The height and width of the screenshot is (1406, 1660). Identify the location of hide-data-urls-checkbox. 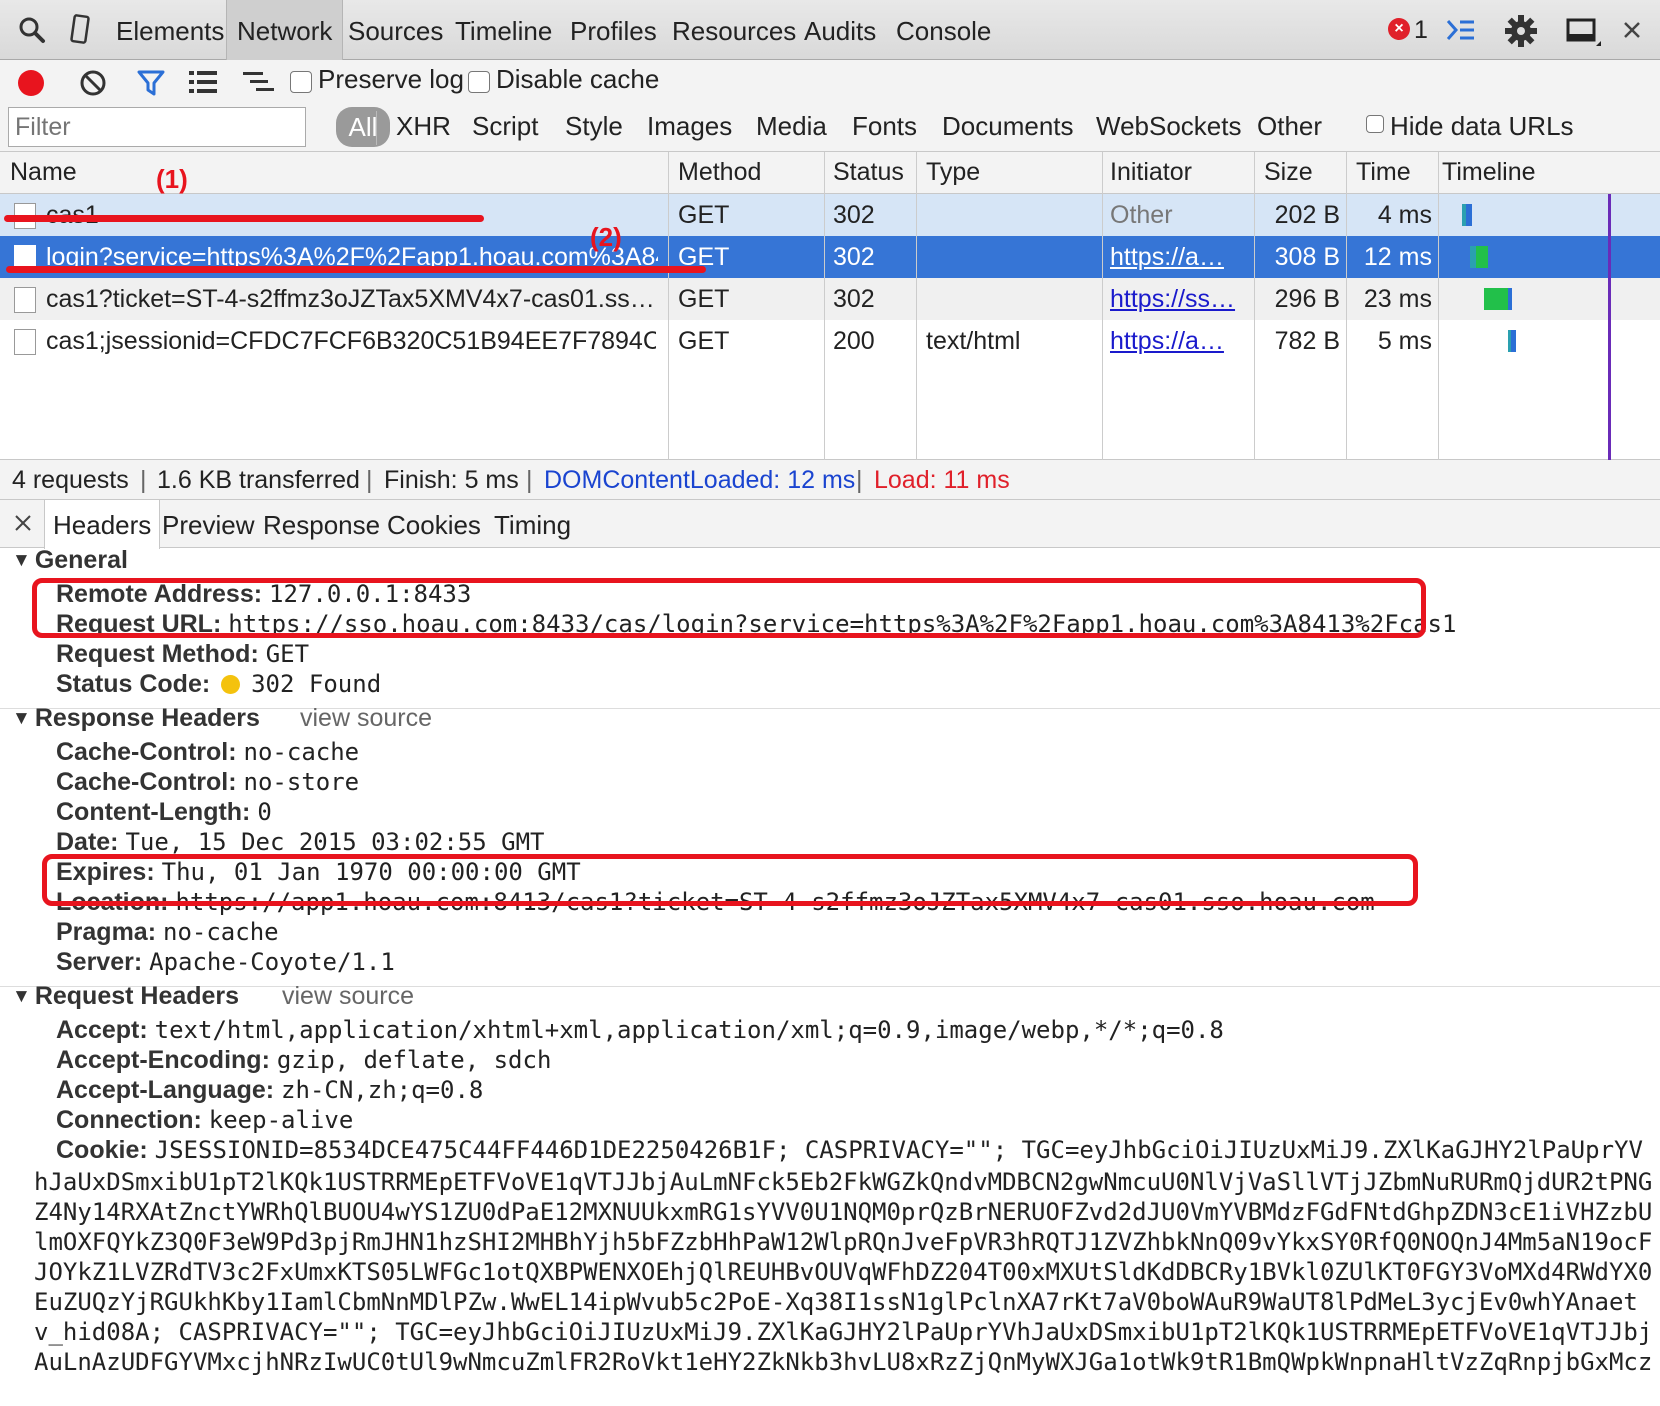
(1375, 124).